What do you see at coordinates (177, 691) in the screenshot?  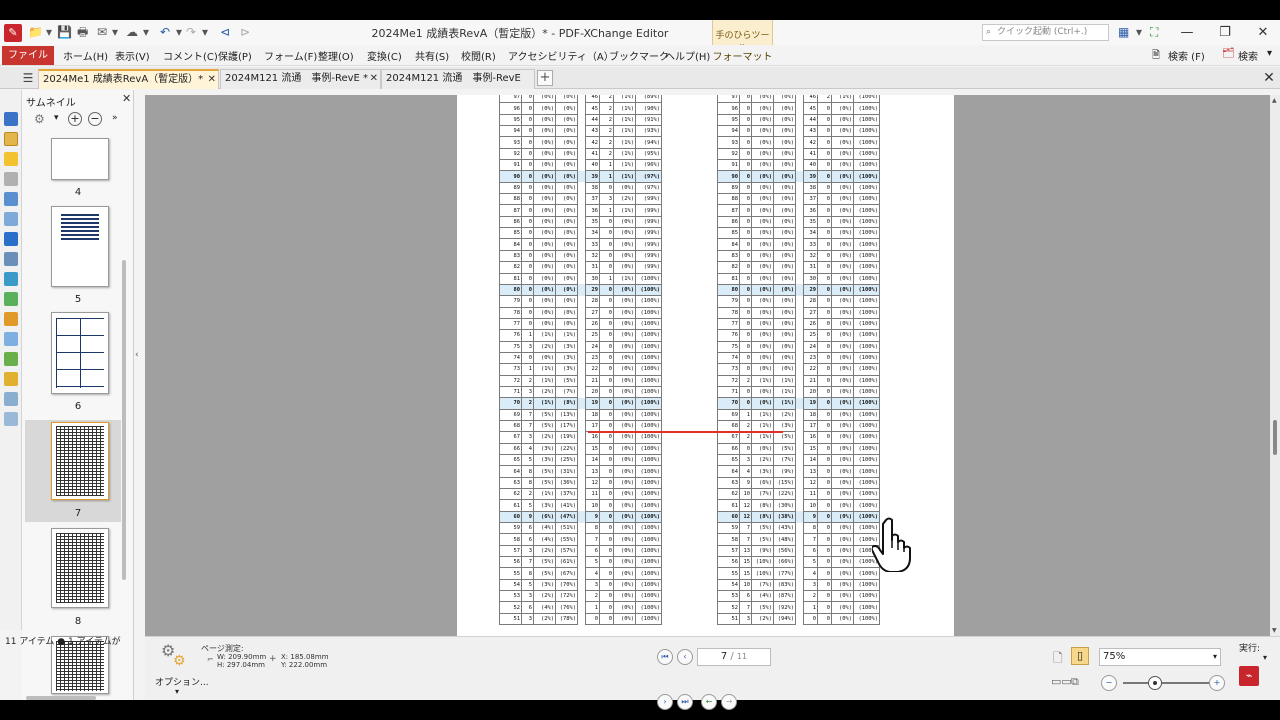 I see `options-dropdown-icon: ▾` at bounding box center [177, 691].